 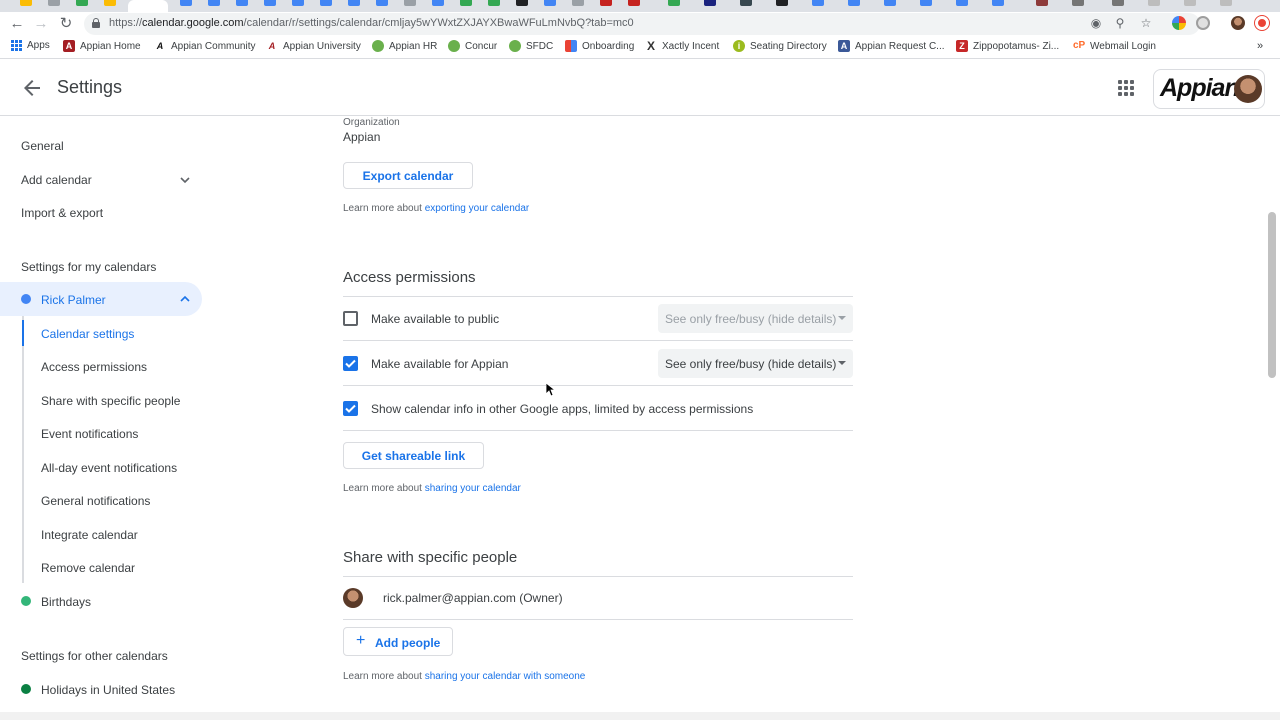 I want to click on export-learn-link: exporting your calendar, so click(x=477, y=208).